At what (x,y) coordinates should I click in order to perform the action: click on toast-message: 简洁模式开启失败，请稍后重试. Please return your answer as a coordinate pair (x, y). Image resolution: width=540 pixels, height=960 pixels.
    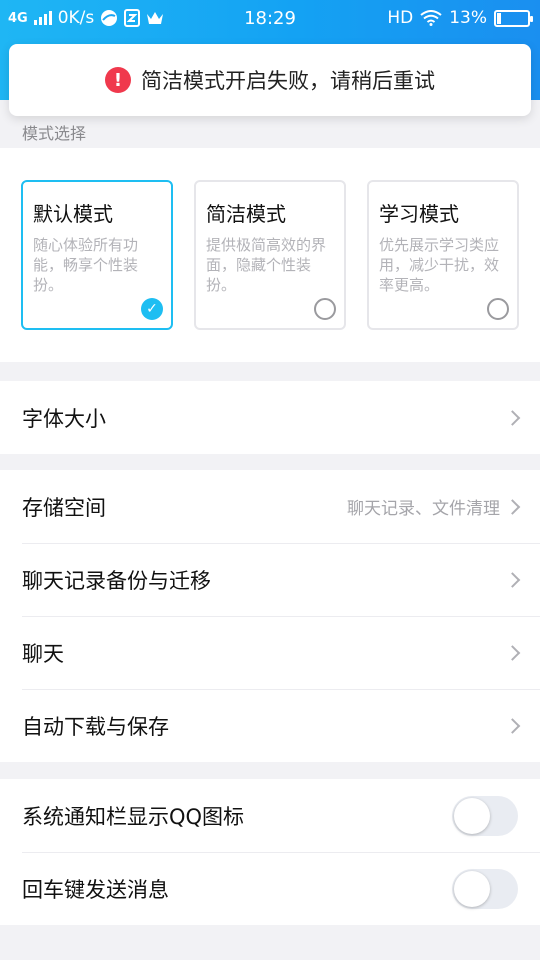
    Looking at the image, I should click on (288, 81).